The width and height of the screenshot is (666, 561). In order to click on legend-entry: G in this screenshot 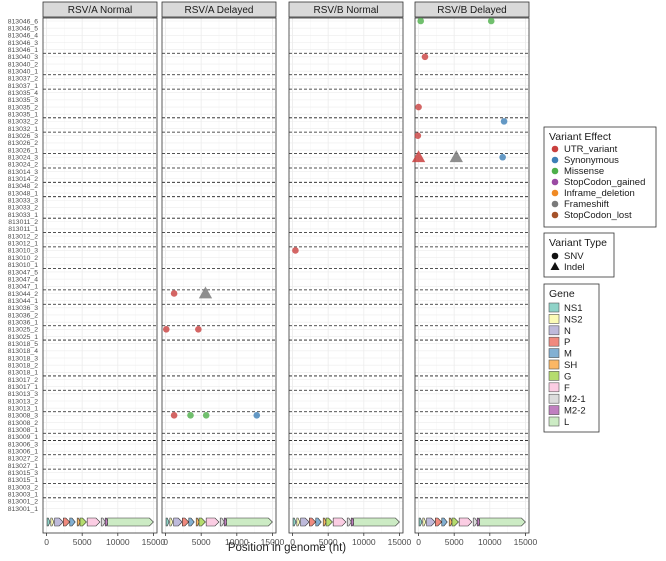, I will do `click(567, 376)`.